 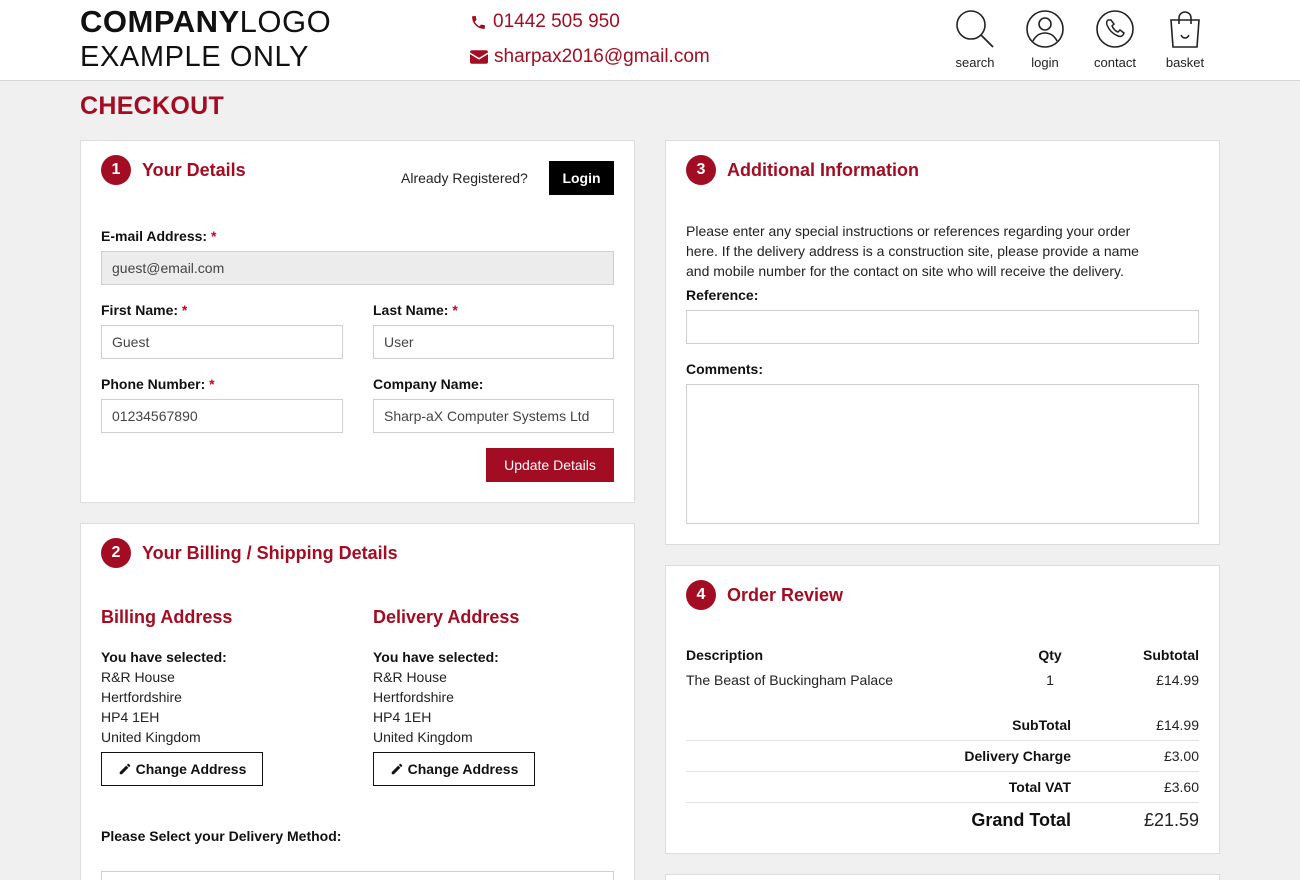 I want to click on user-icon, so click(x=1045, y=29).